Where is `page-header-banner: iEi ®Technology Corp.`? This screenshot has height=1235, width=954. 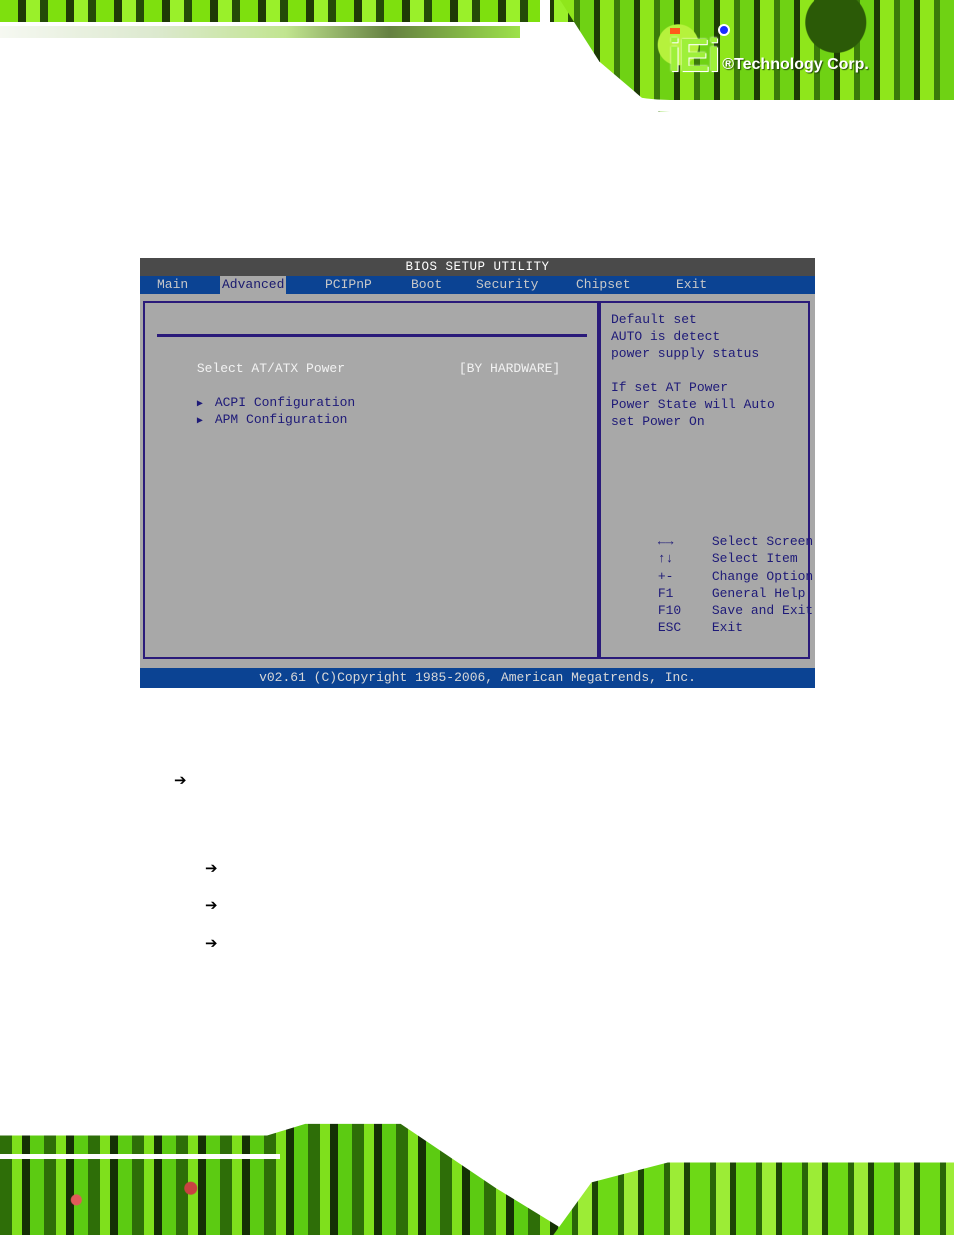 page-header-banner: iEi ®Technology Corp. is located at coordinates (477, 56).